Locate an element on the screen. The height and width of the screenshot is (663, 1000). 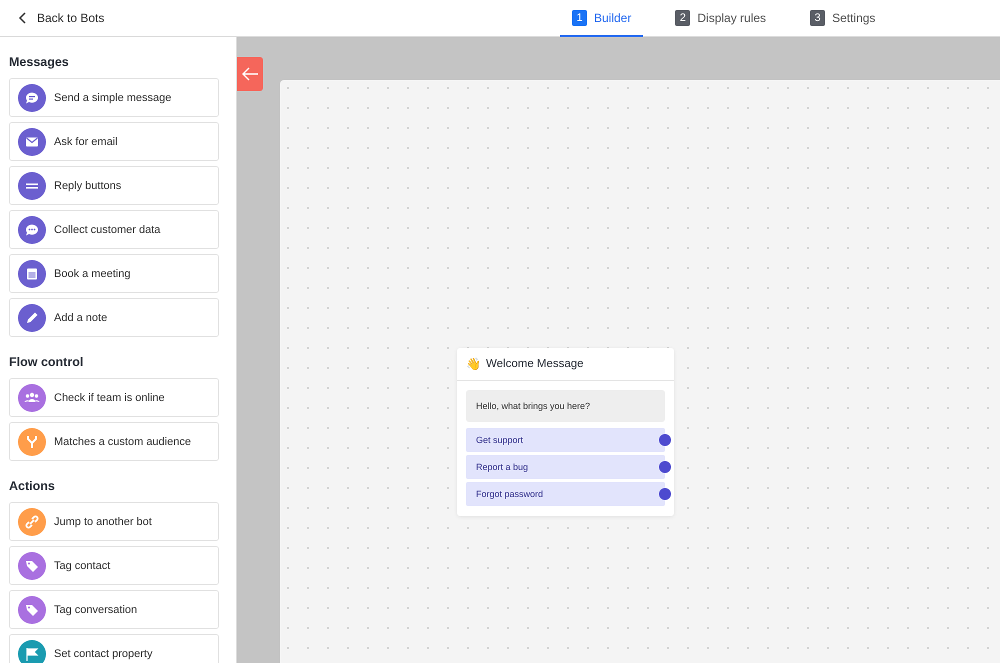
message-node: 👋 Welcome Message Hello, what brings you here? Get support Report a bug Forgot password is located at coordinates (565, 432).